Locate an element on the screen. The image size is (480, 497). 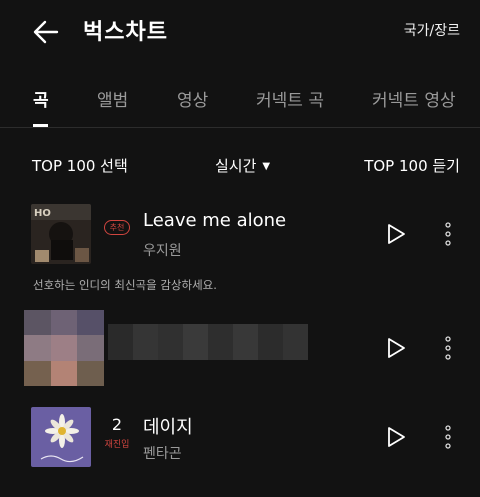
period-dropdown: 실시간 ▼ is located at coordinates (242, 165).